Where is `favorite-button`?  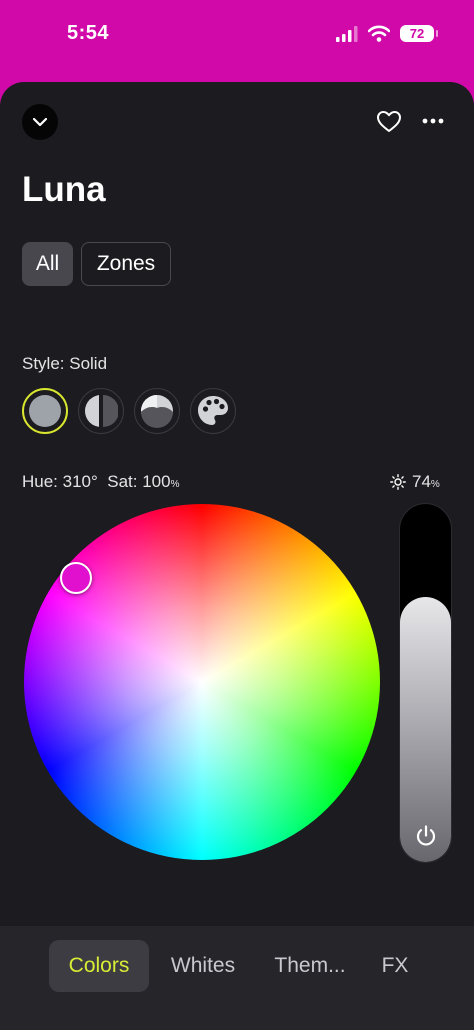
favorite-button is located at coordinates (389, 121).